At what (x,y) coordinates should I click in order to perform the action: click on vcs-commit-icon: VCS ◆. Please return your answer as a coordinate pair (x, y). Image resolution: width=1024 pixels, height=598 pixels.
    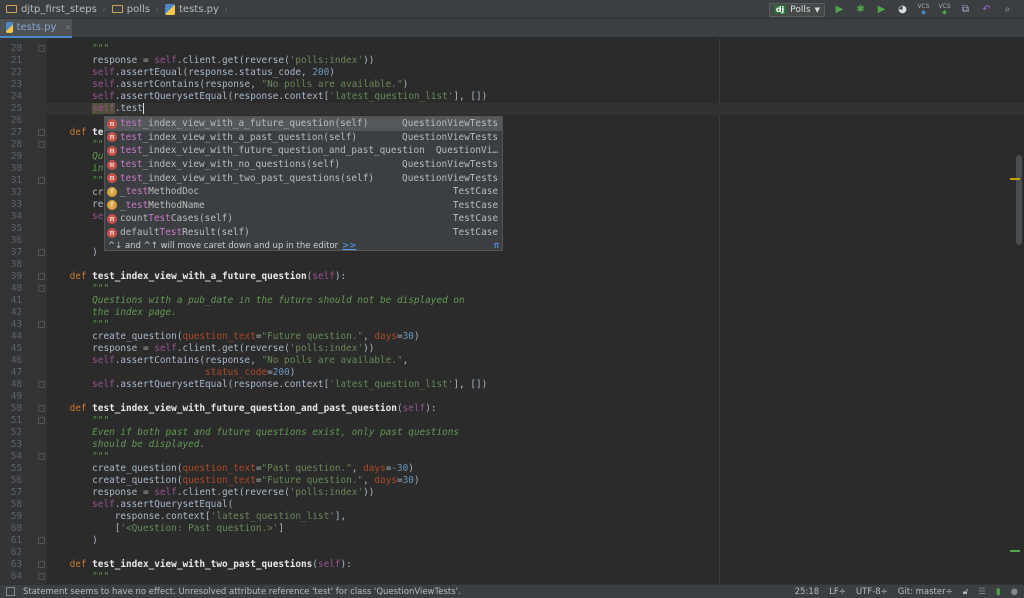
    Looking at the image, I should click on (944, 9).